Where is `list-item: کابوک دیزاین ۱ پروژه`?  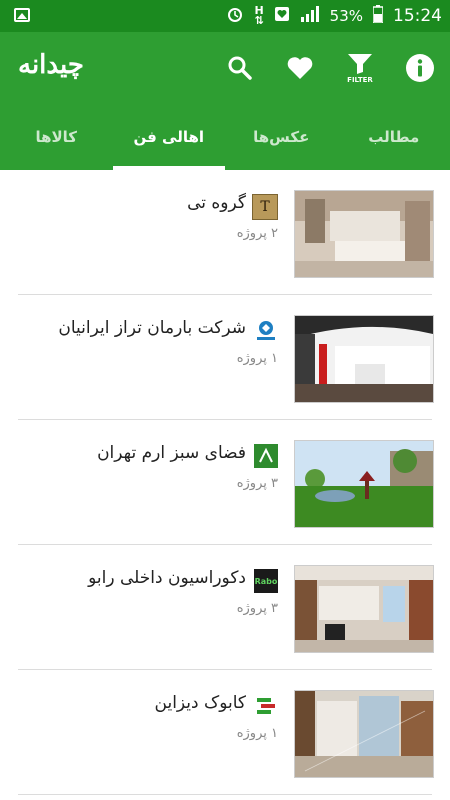
list-item: کابوک دیزاین ۱ پروژه is located at coordinates (226, 732).